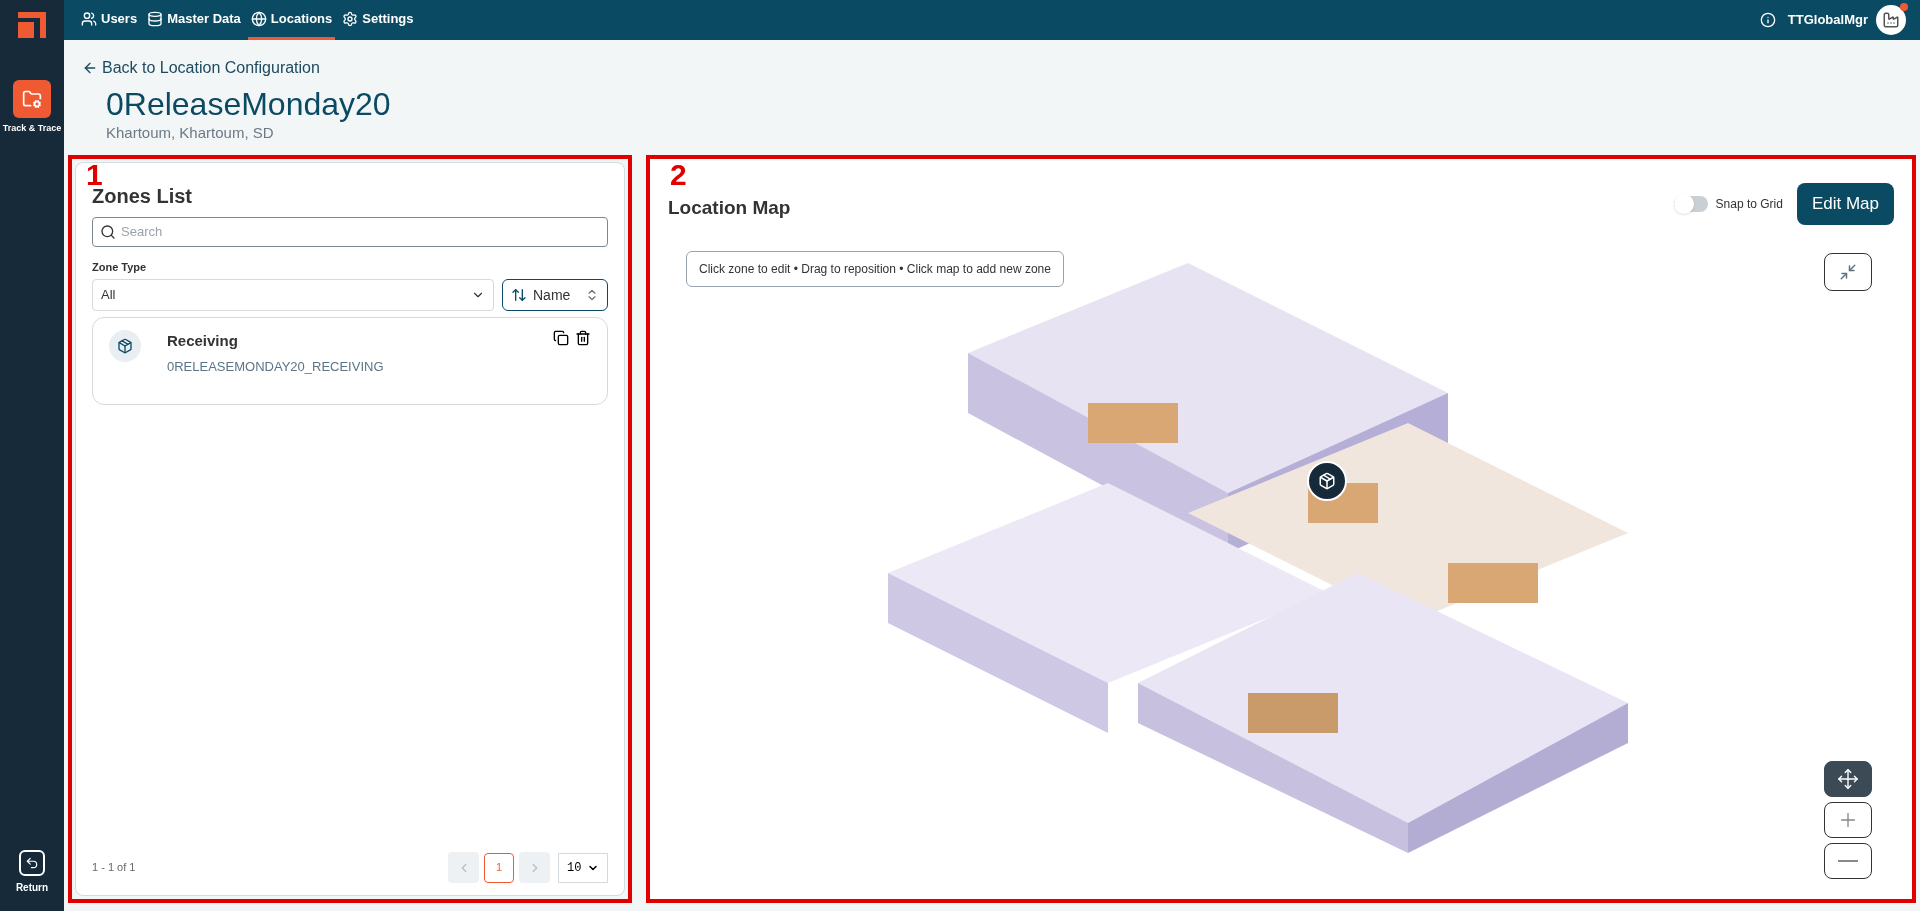 The image size is (1920, 911). I want to click on back-link: Back to Location Configuration, so click(201, 68).